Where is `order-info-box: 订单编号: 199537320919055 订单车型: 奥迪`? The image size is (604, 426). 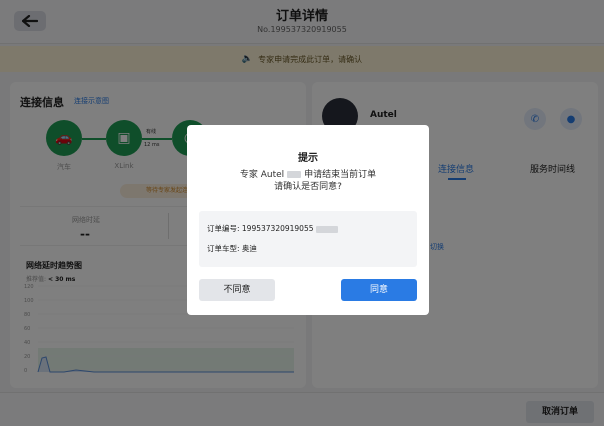 order-info-box: 订单编号: 199537320919055 订单车型: 奥迪 is located at coordinates (308, 239).